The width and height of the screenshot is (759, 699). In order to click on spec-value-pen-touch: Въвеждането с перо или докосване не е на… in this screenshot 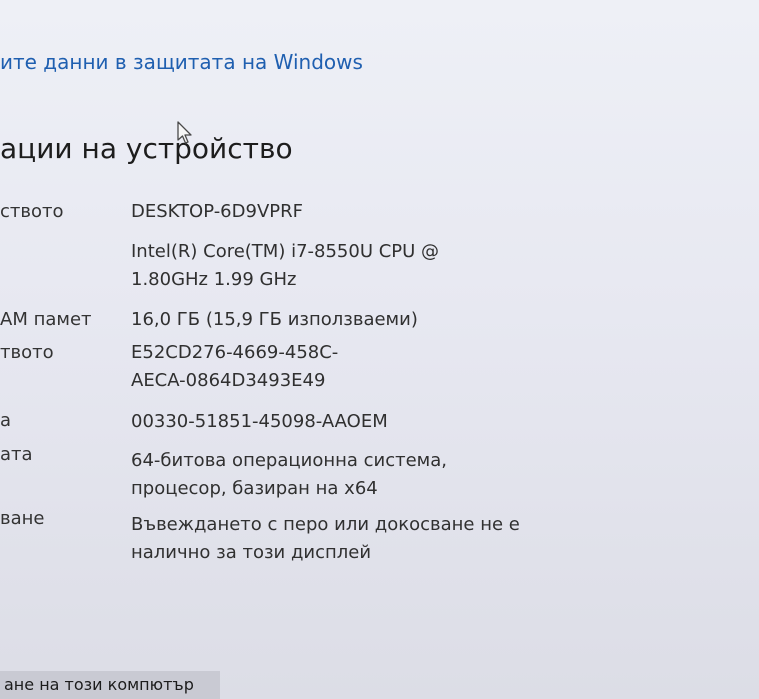, I will do `click(325, 538)`.